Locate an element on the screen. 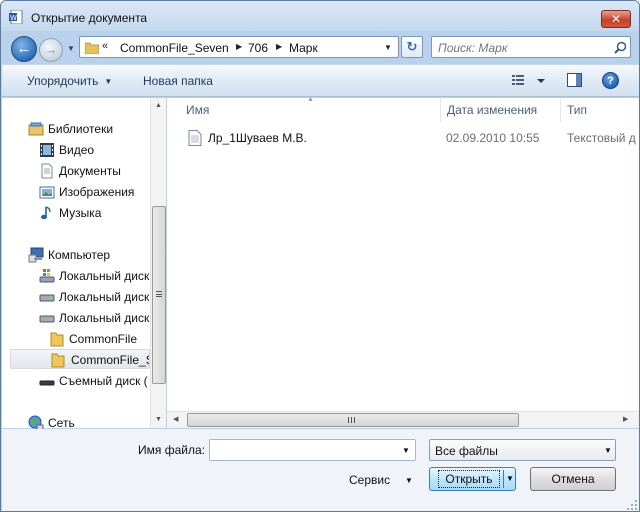 The image size is (640, 512). search-box is located at coordinates (531, 47).